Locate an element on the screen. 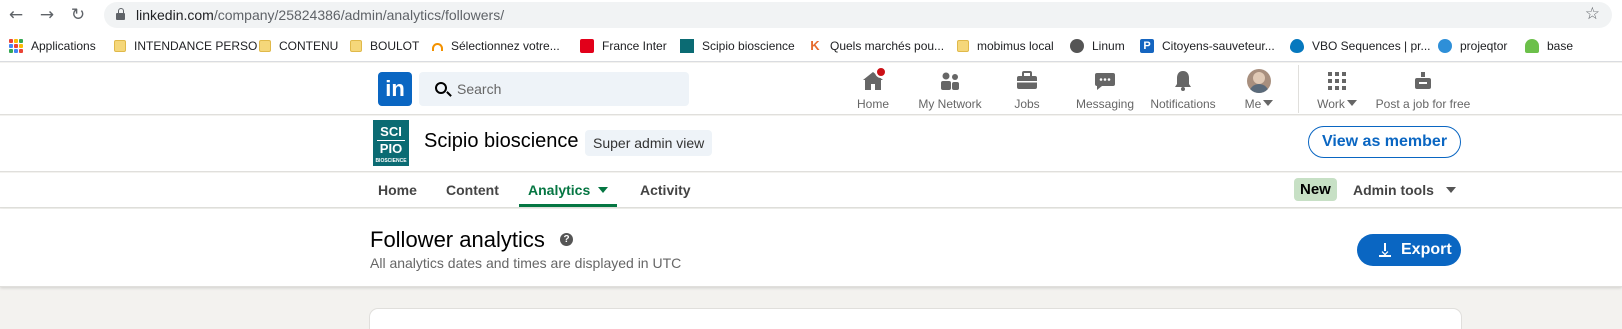 The image size is (1622, 329). forward-arrow-icon: → is located at coordinates (47, 15).